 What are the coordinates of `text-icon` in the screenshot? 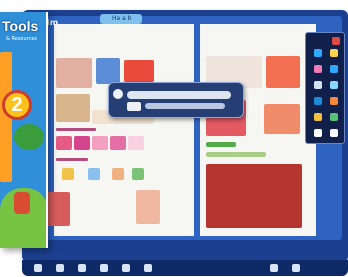 It's located at (334, 85).